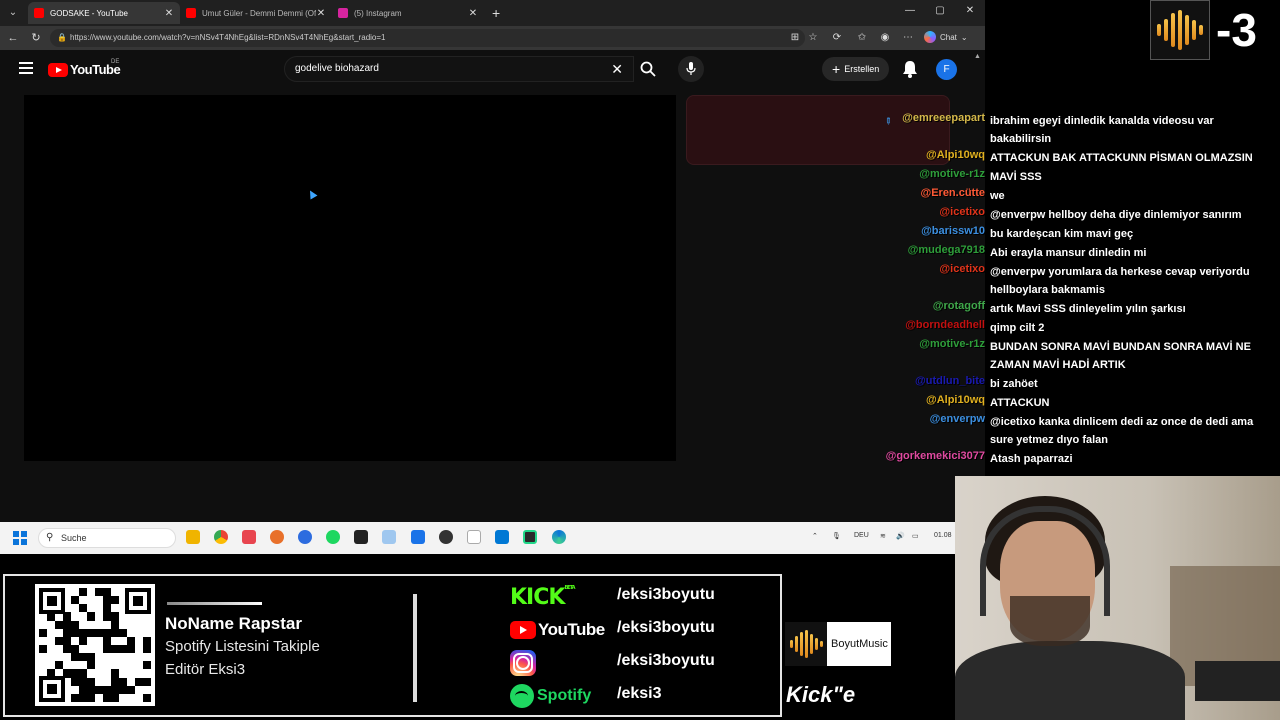  What do you see at coordinates (930, 37) in the screenshot?
I see `copilot-icon` at bounding box center [930, 37].